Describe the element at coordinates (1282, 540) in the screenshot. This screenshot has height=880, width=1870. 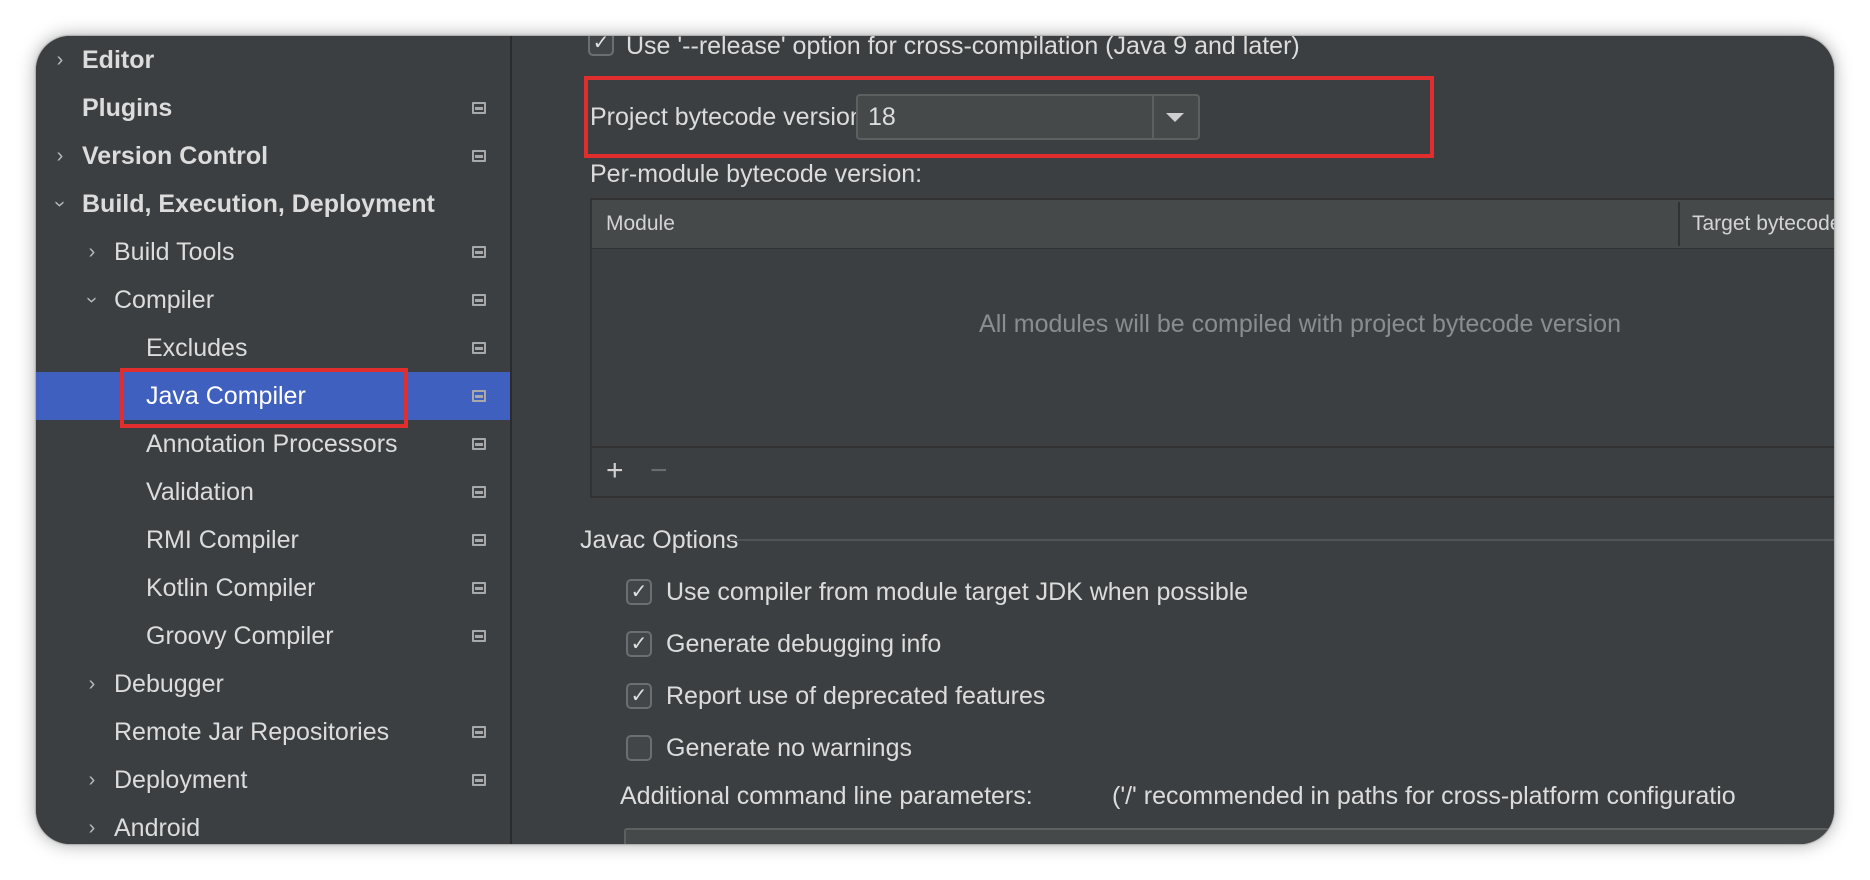
I see `section-divider` at that location.